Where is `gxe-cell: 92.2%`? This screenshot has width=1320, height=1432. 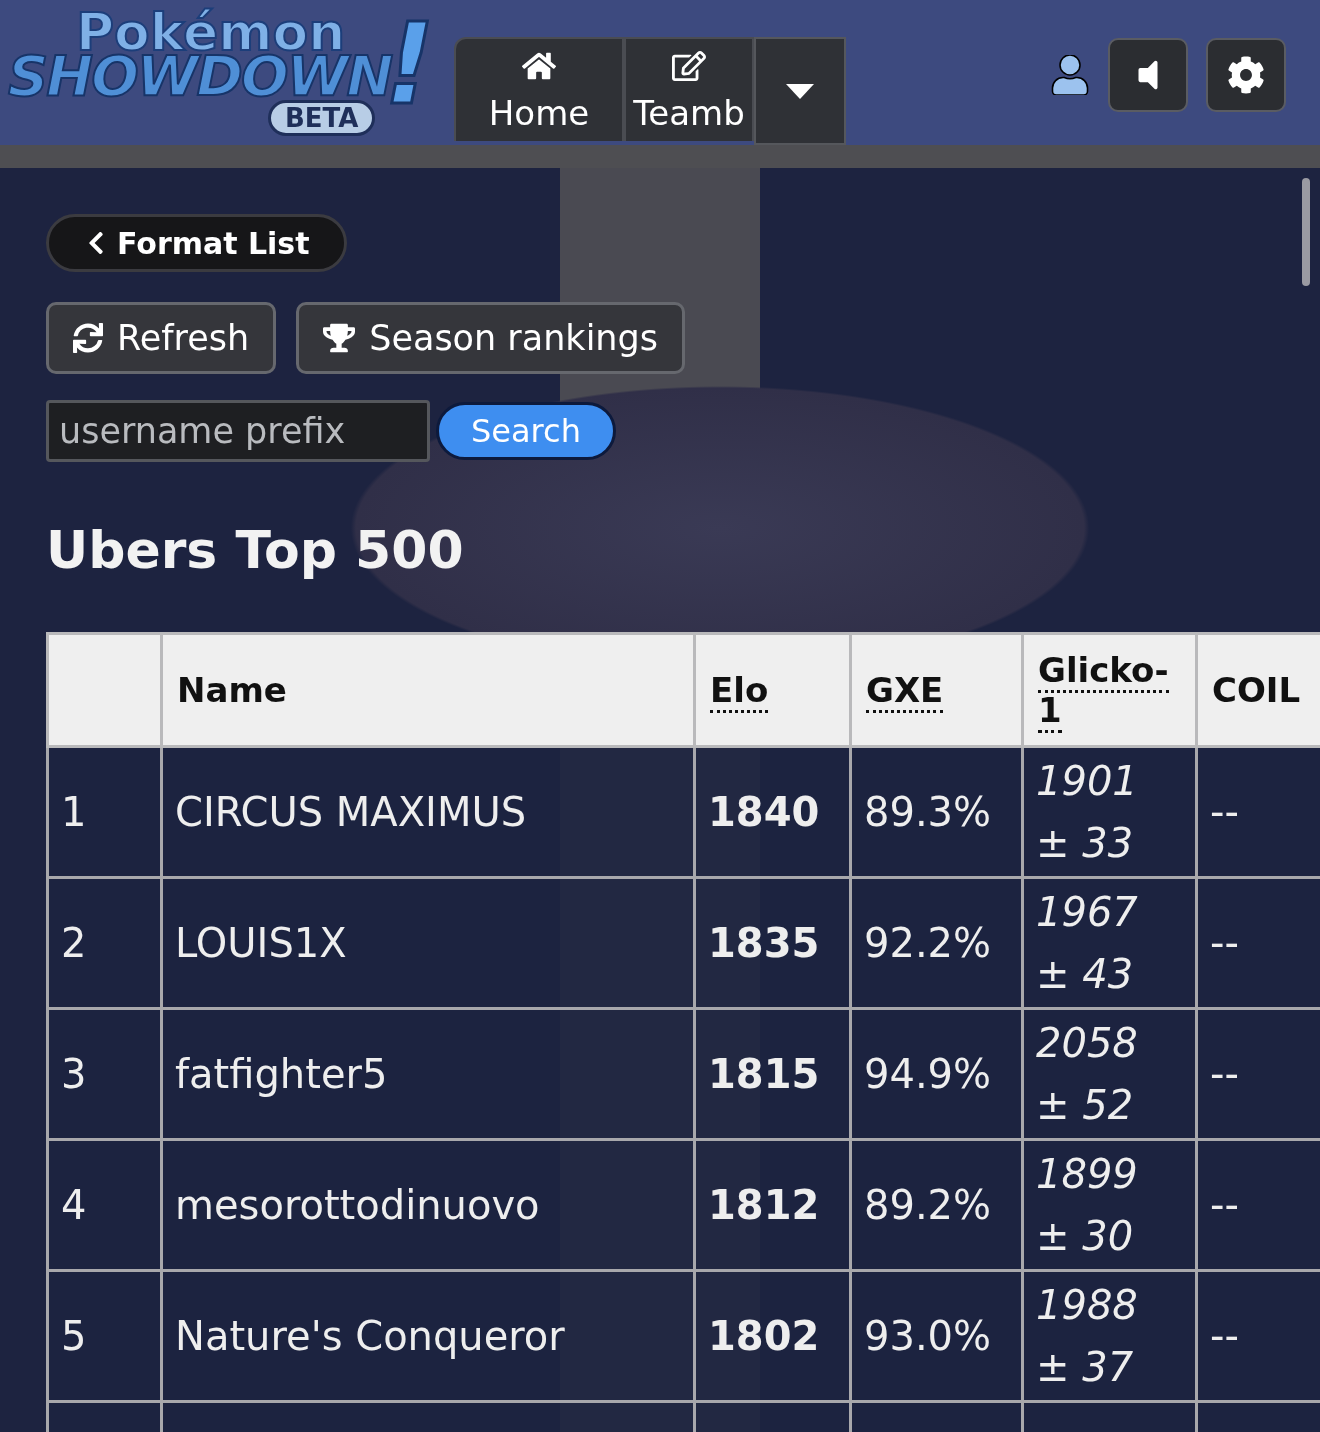
gxe-cell: 92.2% is located at coordinates (936, 943).